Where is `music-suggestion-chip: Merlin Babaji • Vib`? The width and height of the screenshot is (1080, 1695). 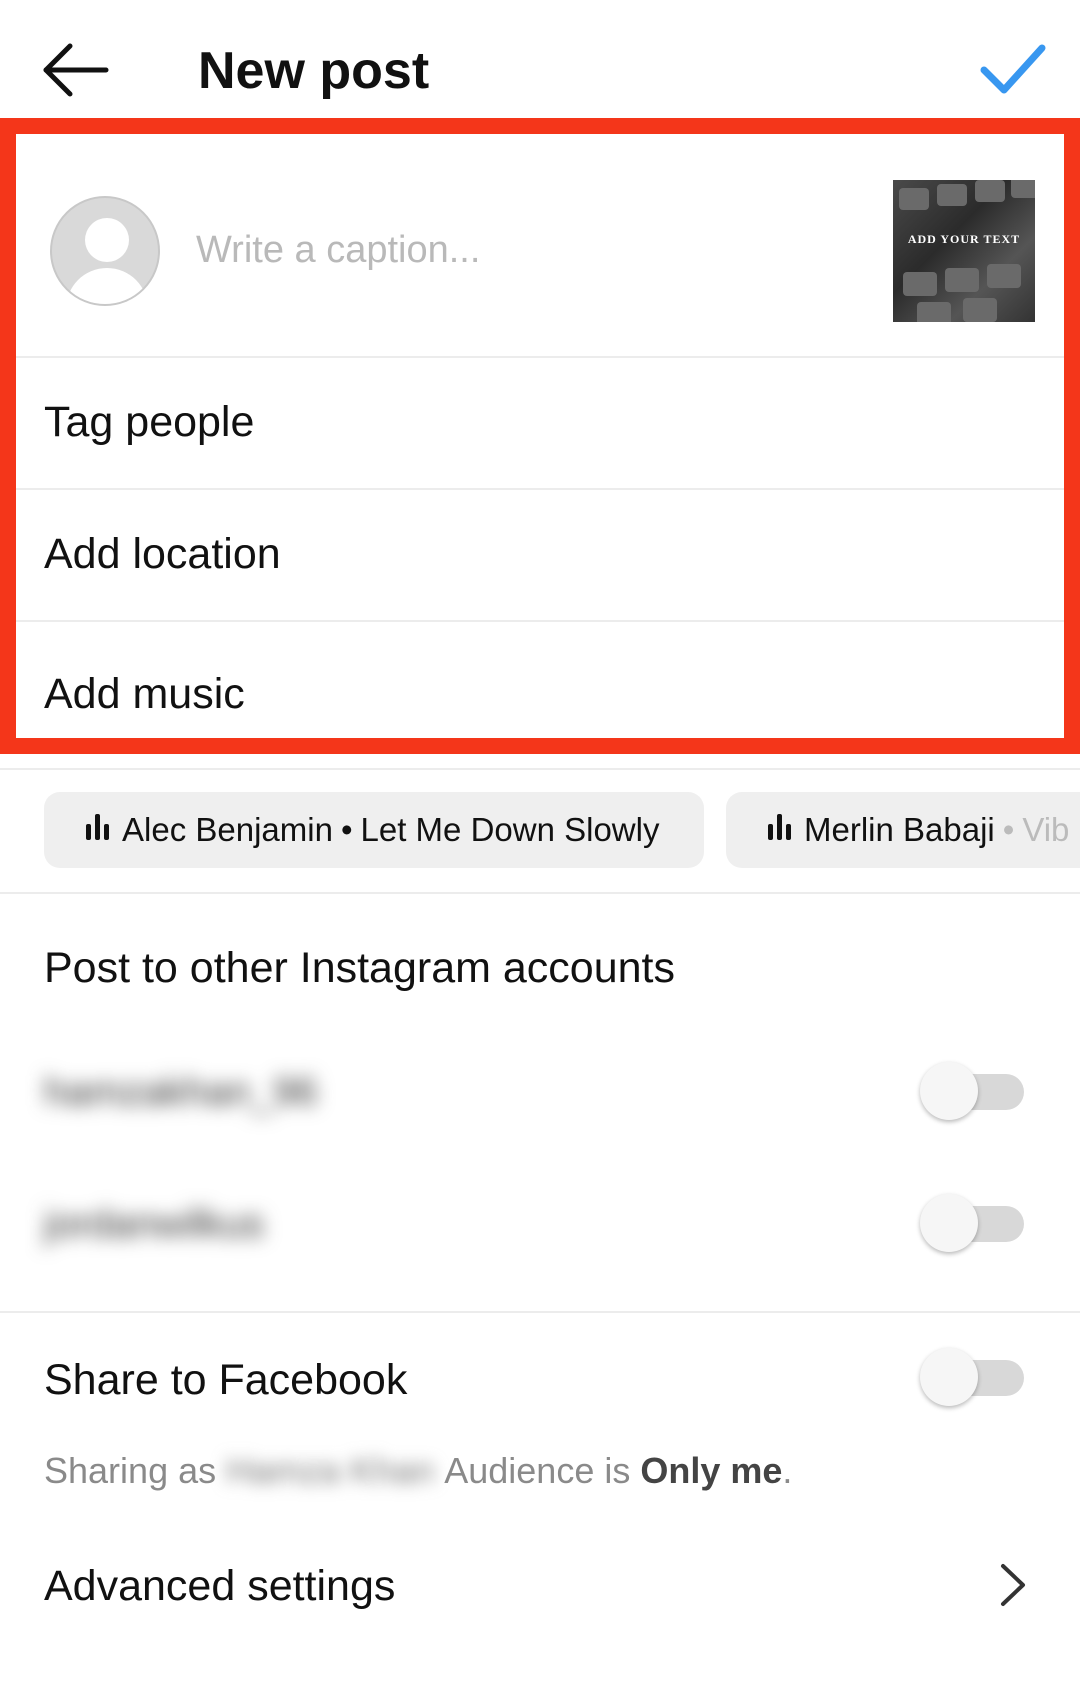
music-suggestion-chip: Merlin Babaji • Vib is located at coordinates (903, 830).